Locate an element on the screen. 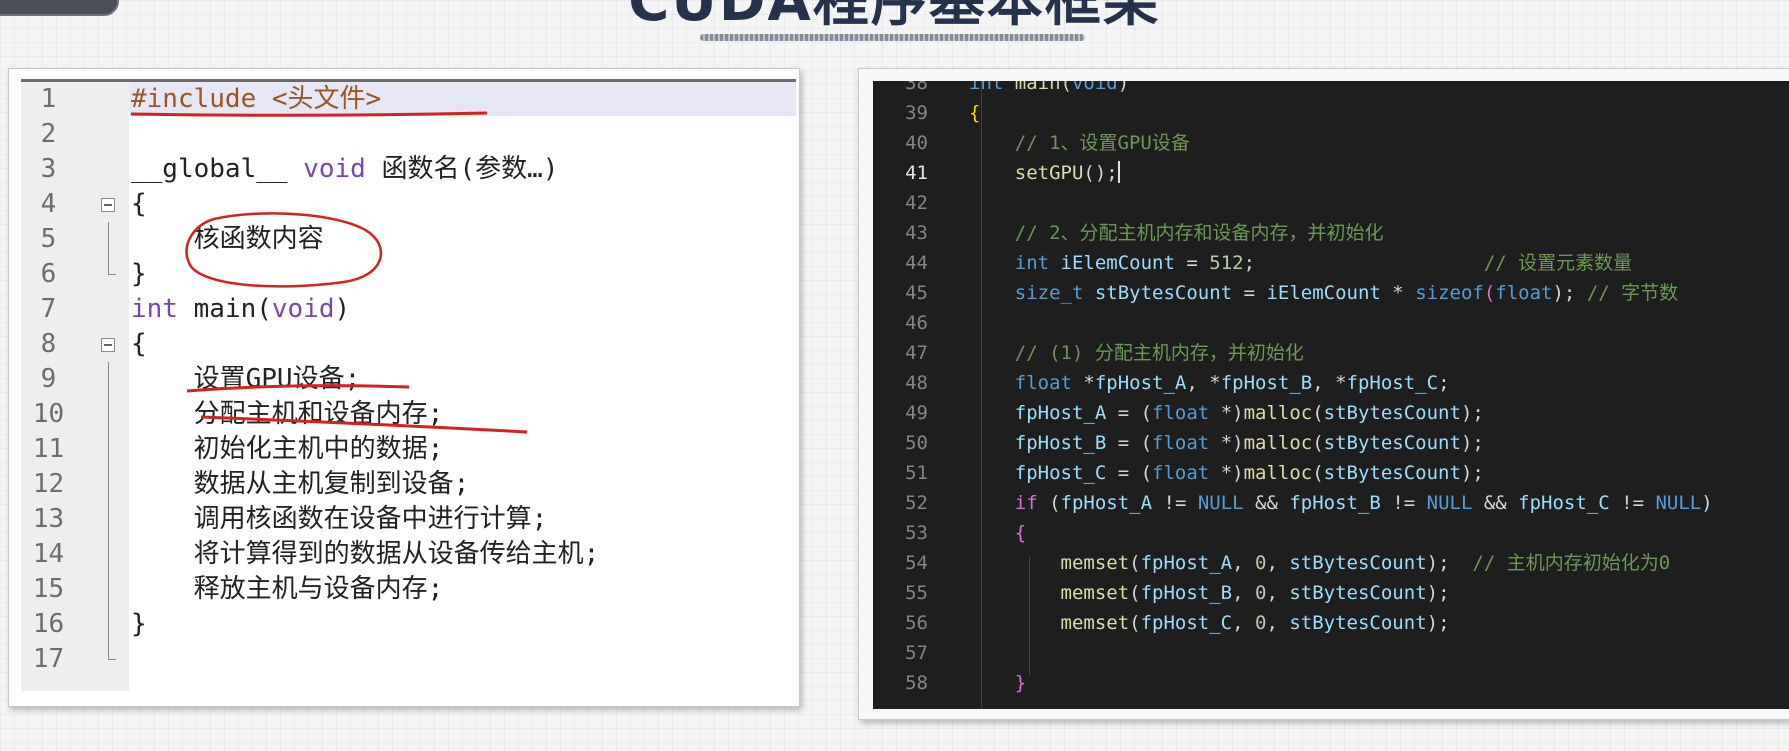 The height and width of the screenshot is (751, 1789). line-number: 40 is located at coordinates (916, 143).